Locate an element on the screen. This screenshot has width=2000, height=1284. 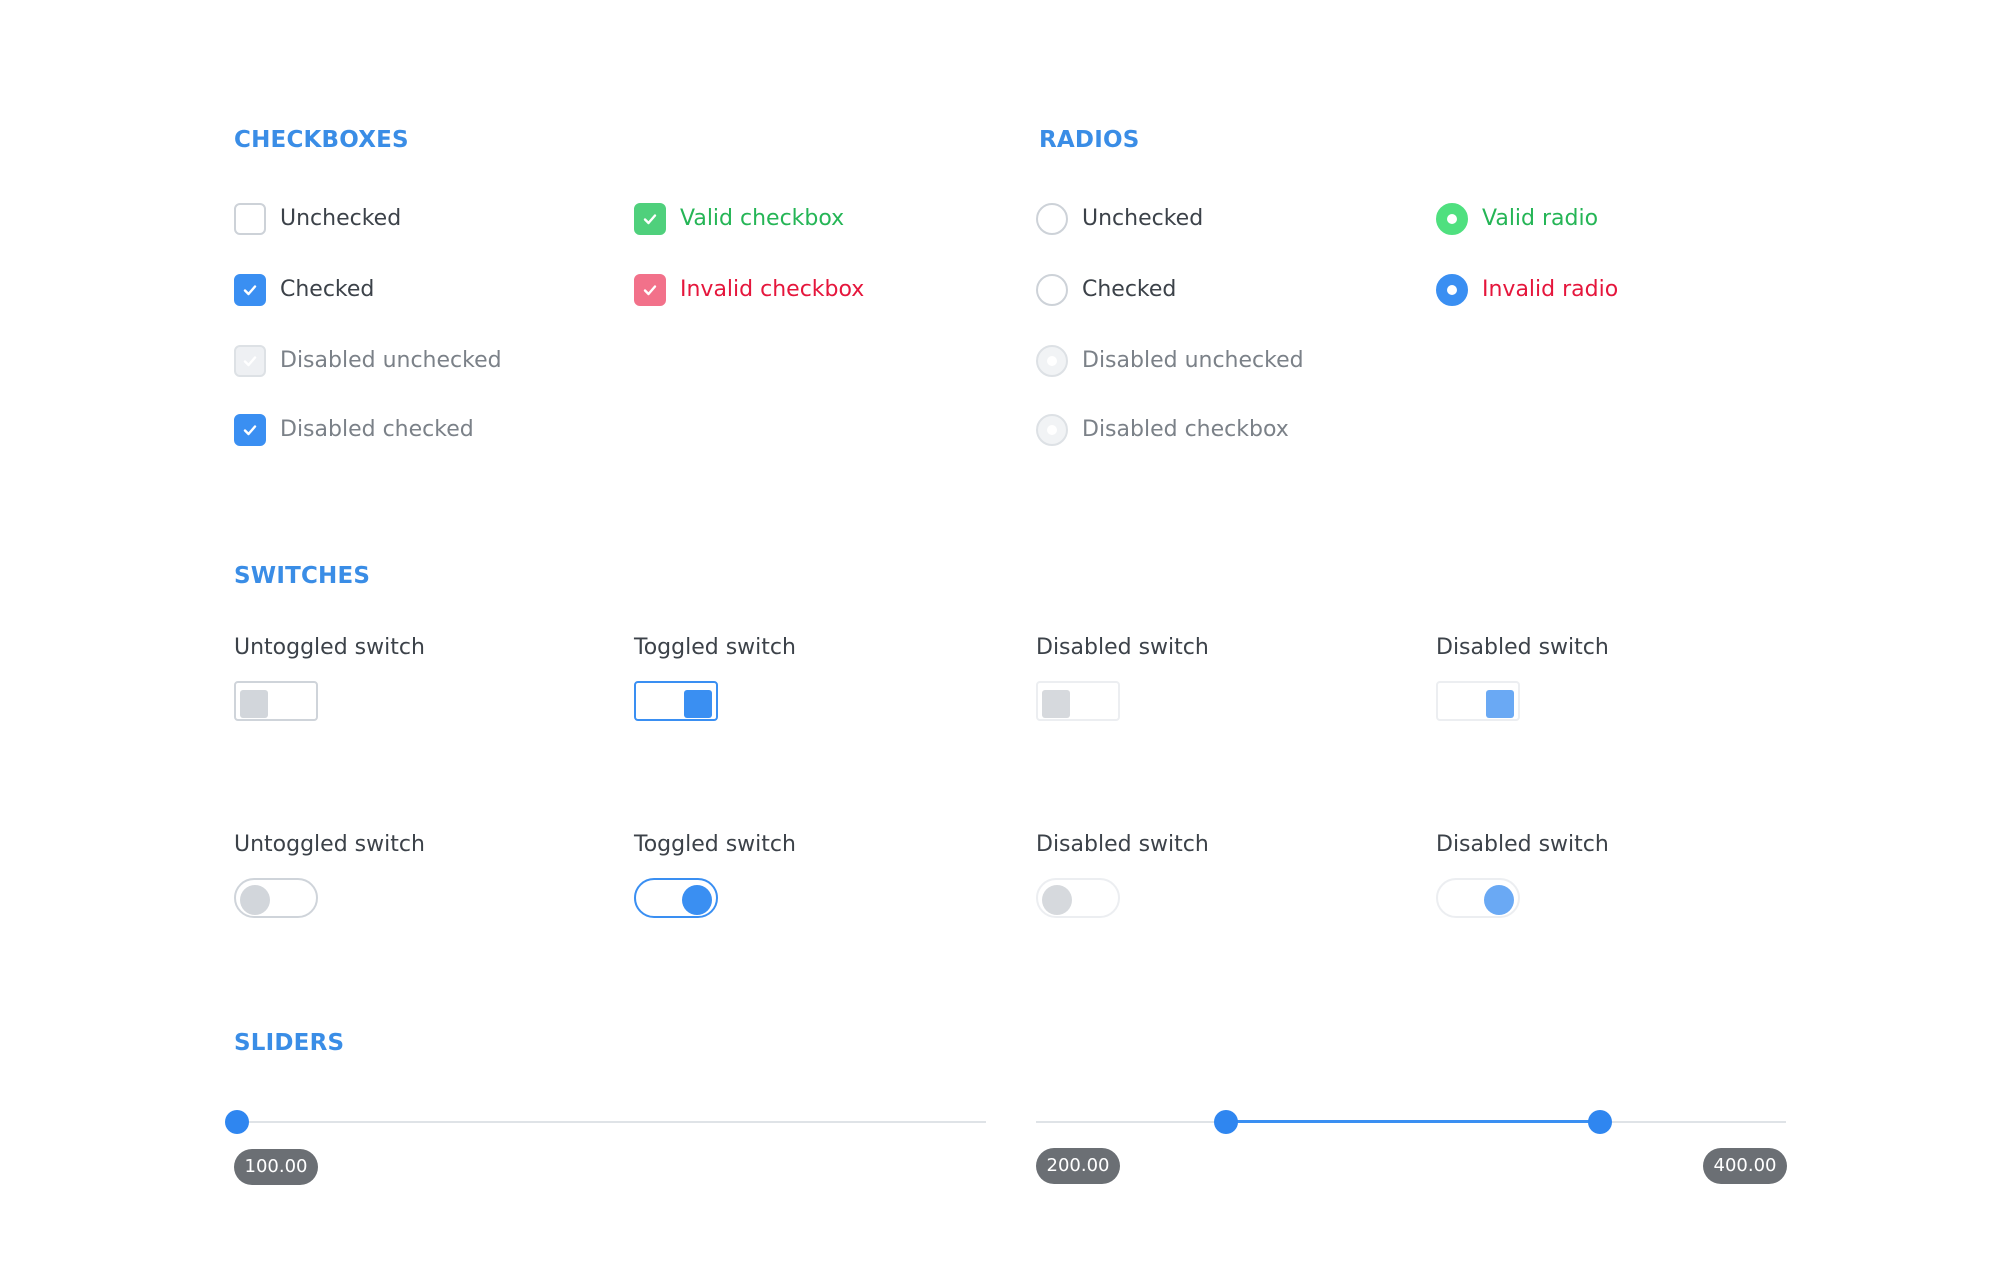
single-slider-track is located at coordinates (611, 1122).